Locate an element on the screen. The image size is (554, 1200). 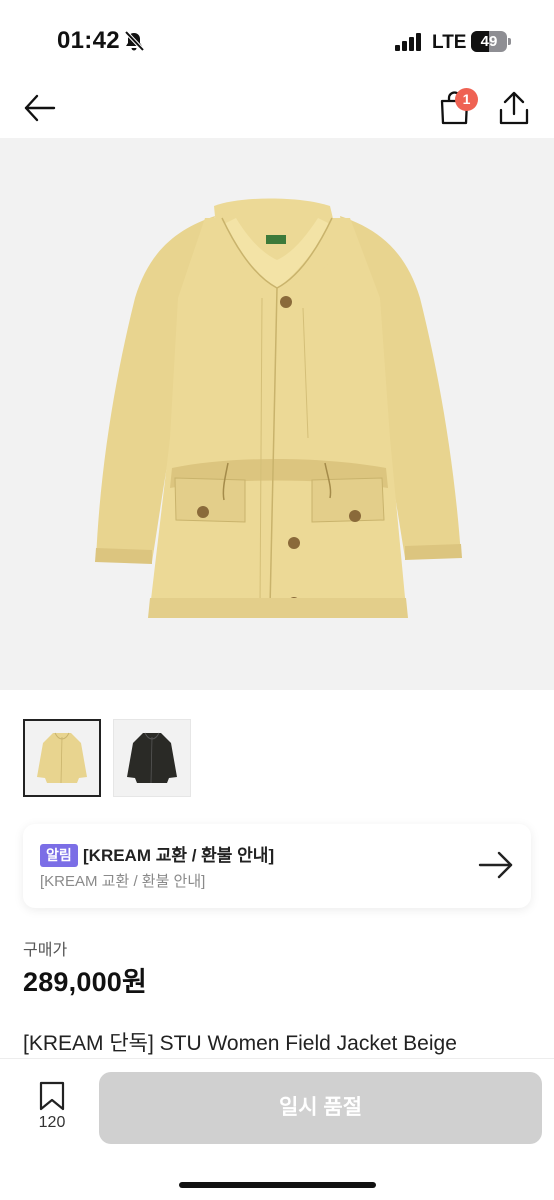
notice-card: 알림 [KREAM 교환 / 환불 안내] [KREAM 교환 / 환불 안내] is located at coordinates (277, 866).